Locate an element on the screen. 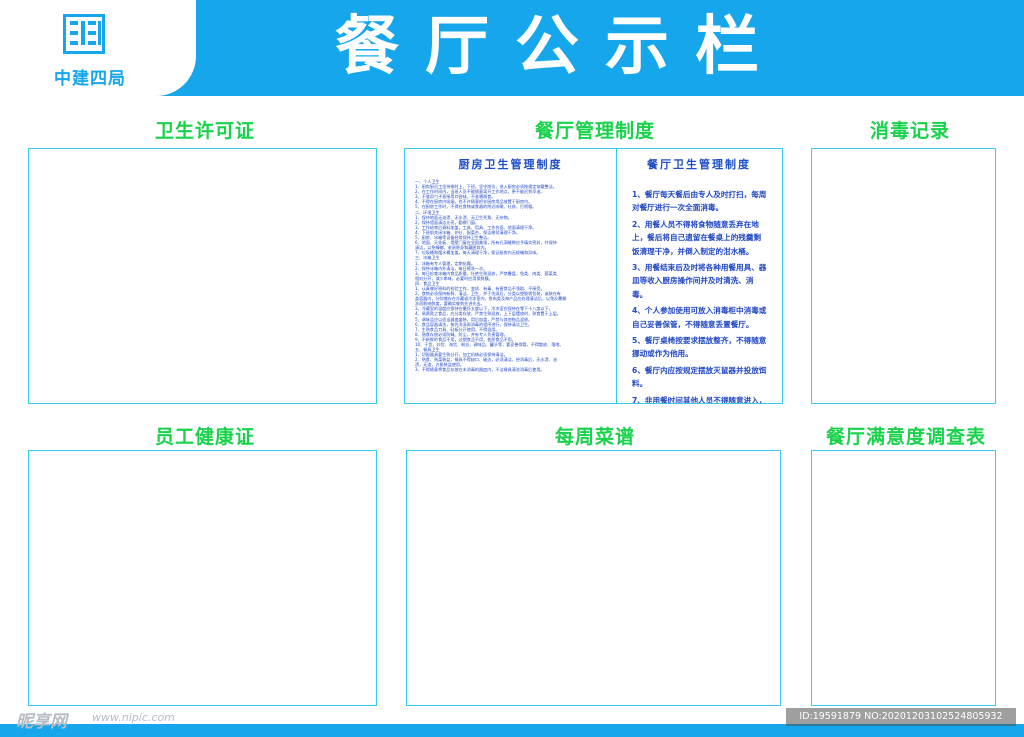 This screenshot has height=737, width=1024. kitchen-rules-title: 厨房卫生管理制度 is located at coordinates (510, 164).